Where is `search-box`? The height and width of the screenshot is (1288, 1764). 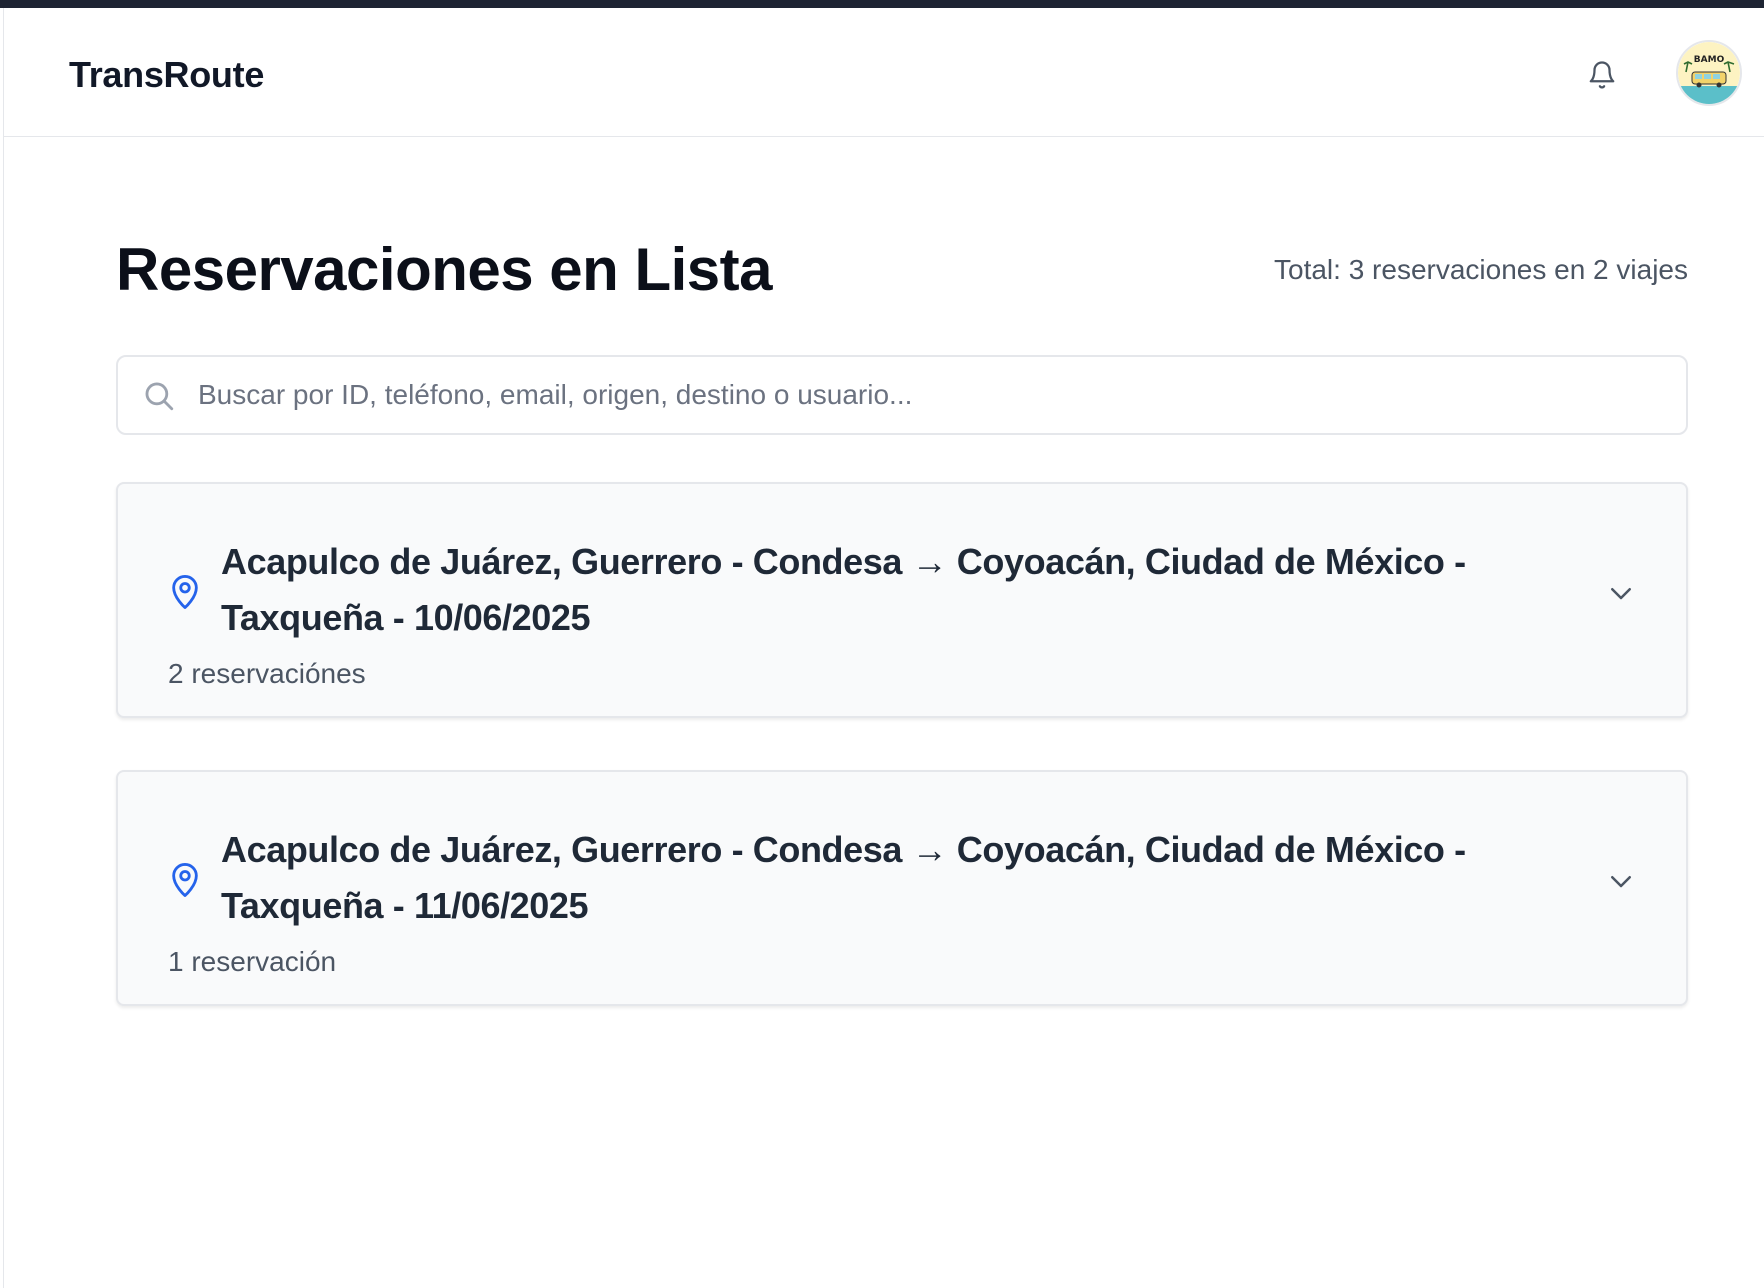 search-box is located at coordinates (902, 395).